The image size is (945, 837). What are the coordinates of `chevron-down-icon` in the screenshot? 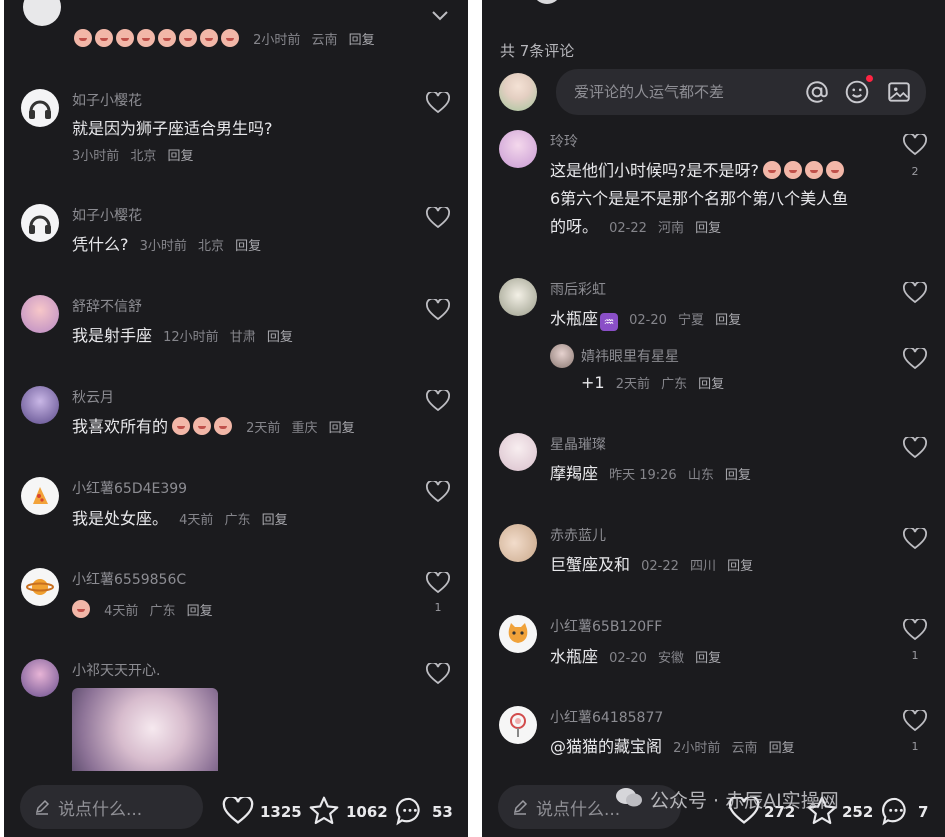 It's located at (440, 16).